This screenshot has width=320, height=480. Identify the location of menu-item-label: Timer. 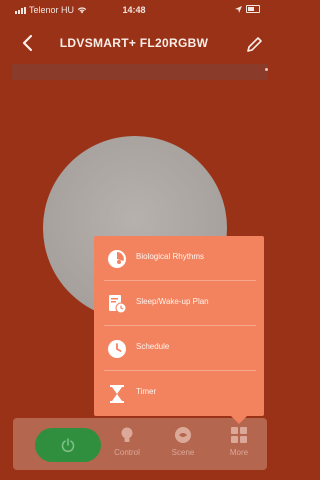
(146, 391).